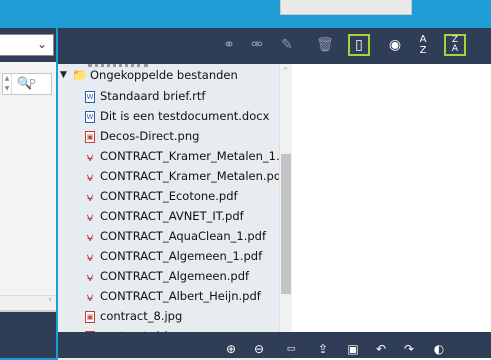 The height and width of the screenshot is (360, 491). Describe the element at coordinates (229, 45) in the screenshot. I see `link-icon: ⚭` at that location.